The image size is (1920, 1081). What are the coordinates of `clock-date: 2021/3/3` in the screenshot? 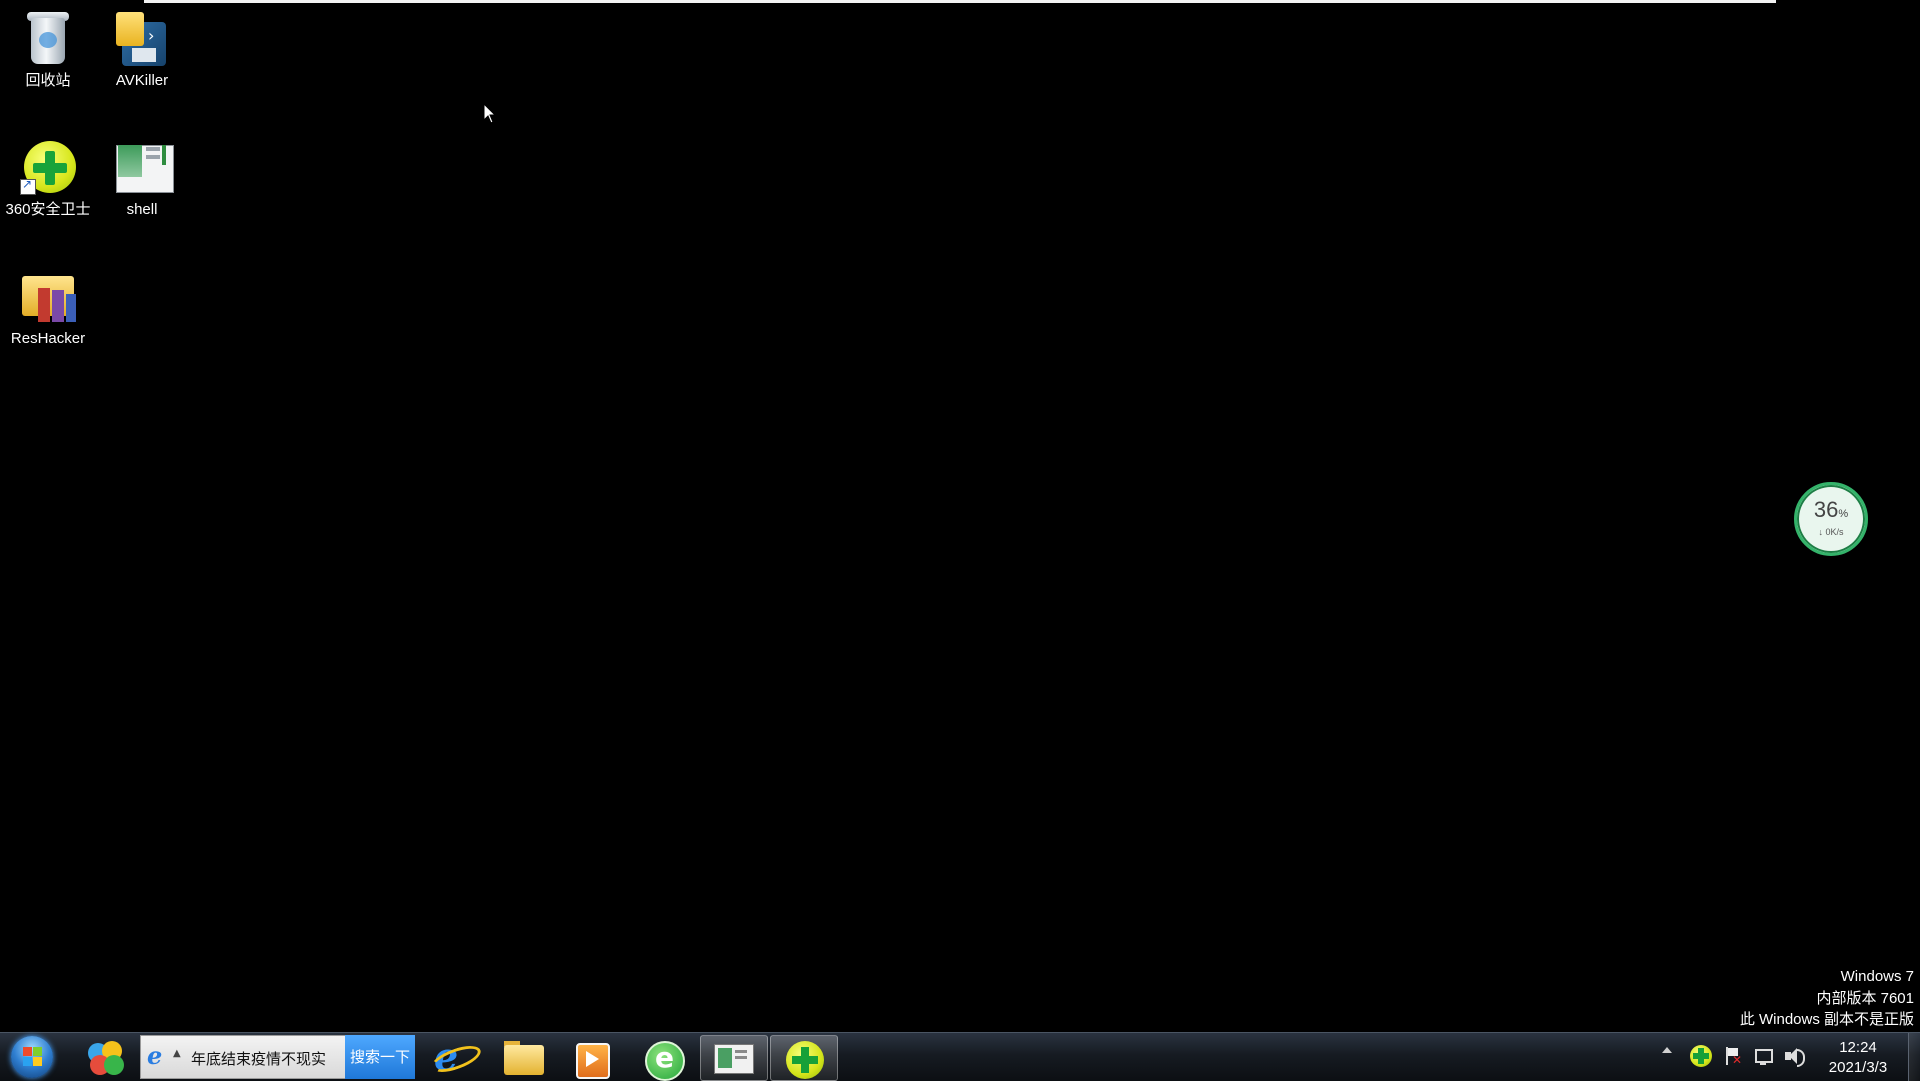 It's located at (1858, 1067).